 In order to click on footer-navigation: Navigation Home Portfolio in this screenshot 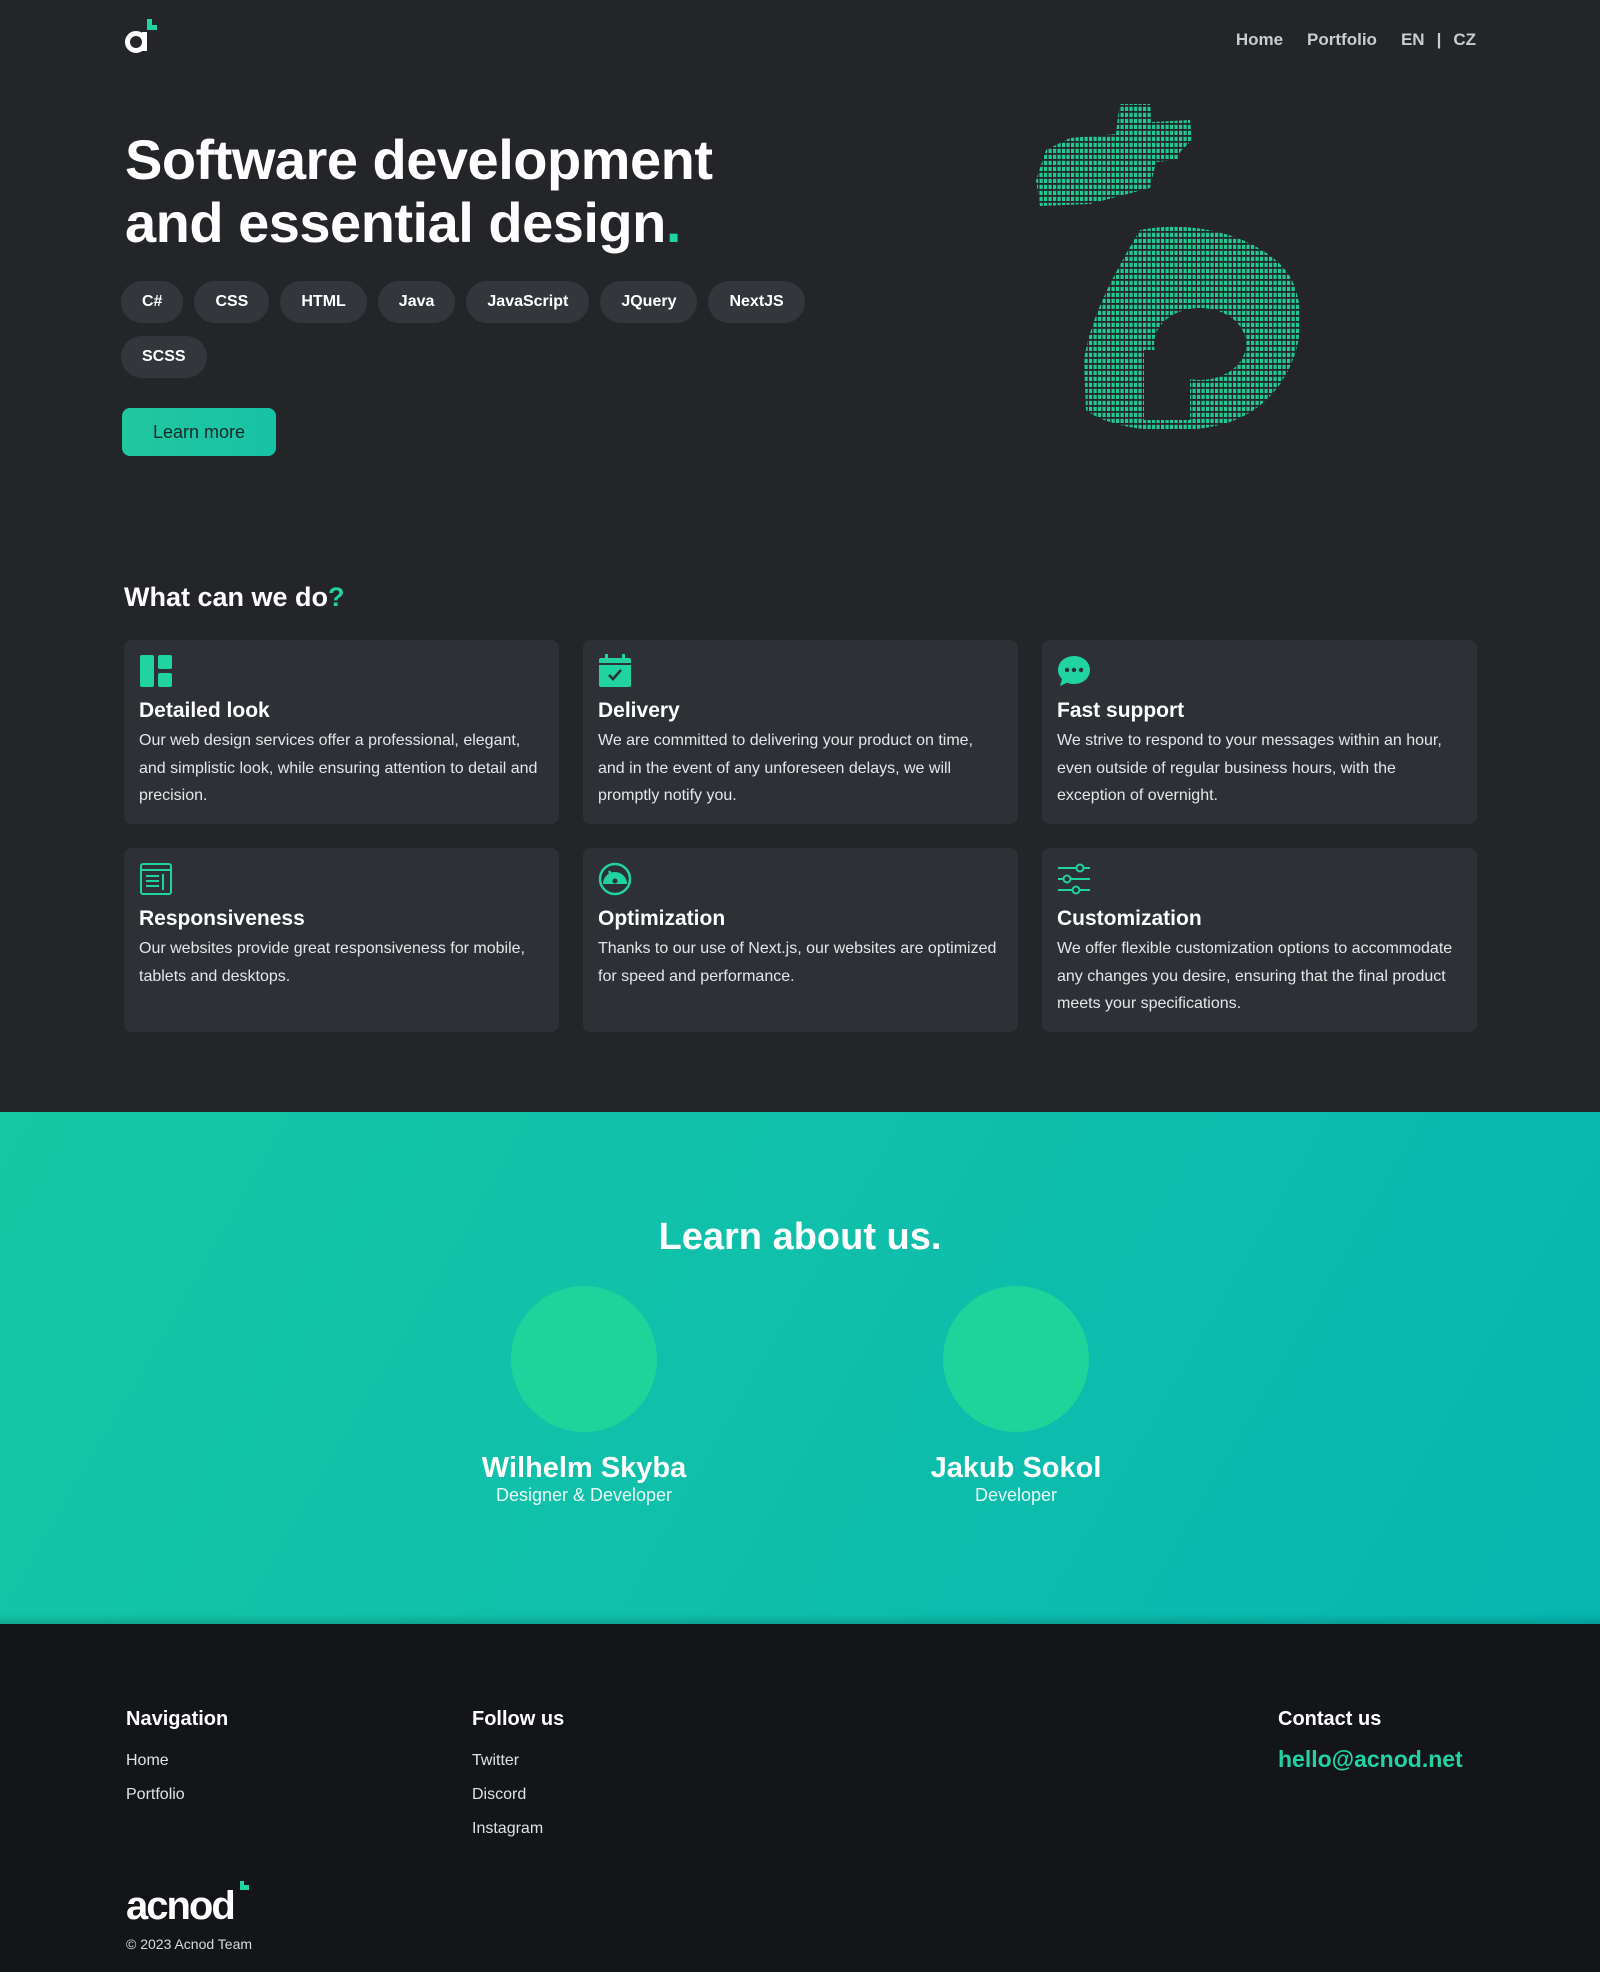, I will do `click(177, 1760)`.